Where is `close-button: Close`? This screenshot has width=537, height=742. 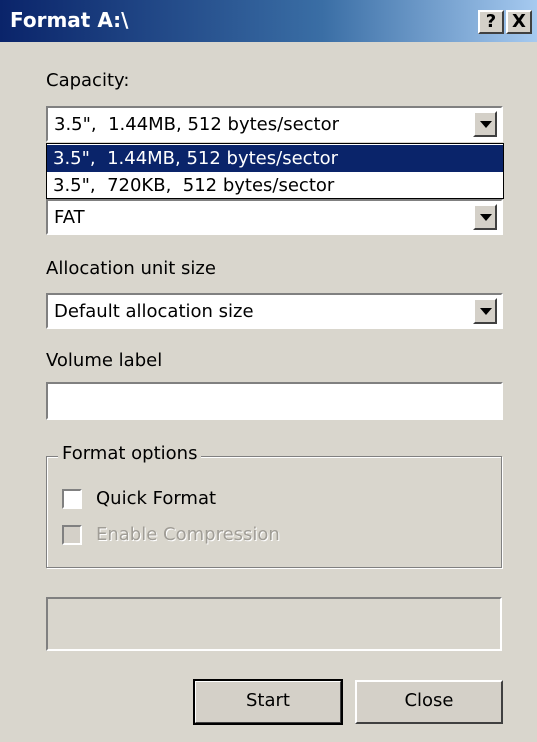
close-button: Close is located at coordinates (429, 702).